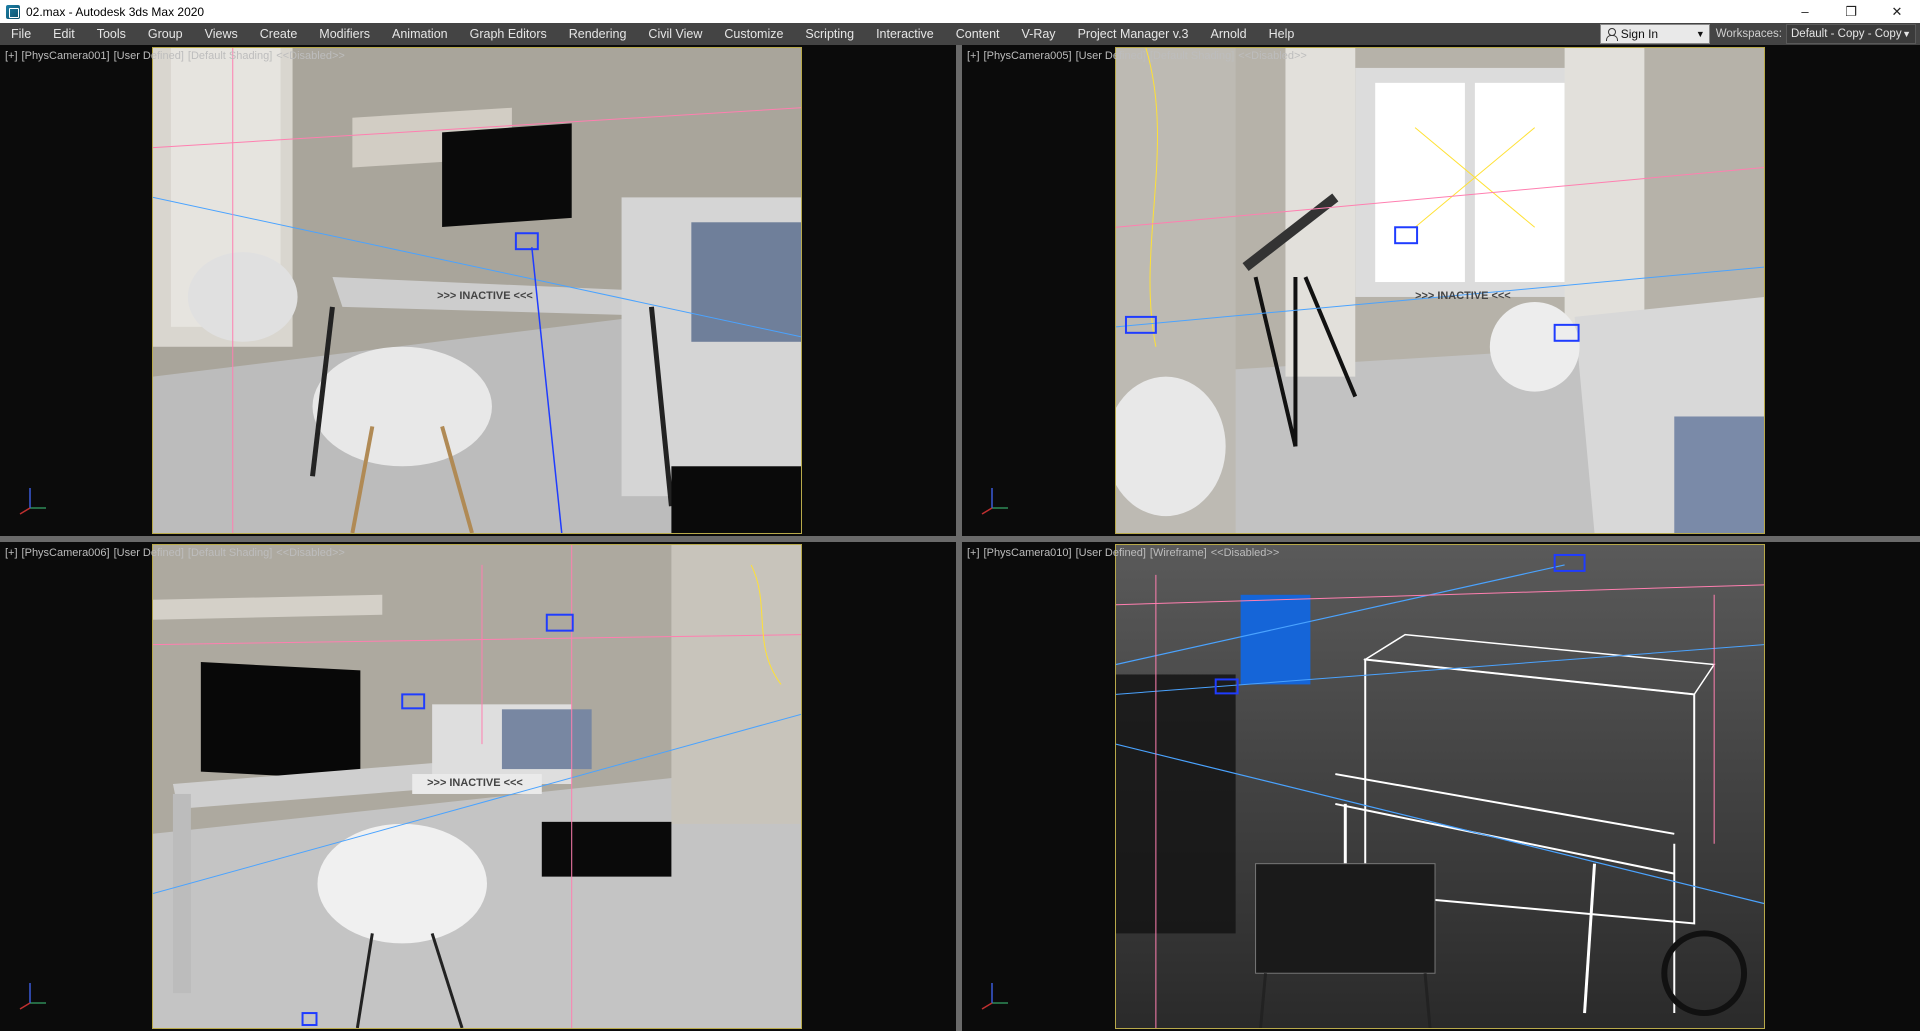  I want to click on maximize-button: ❐, so click(1851, 11).